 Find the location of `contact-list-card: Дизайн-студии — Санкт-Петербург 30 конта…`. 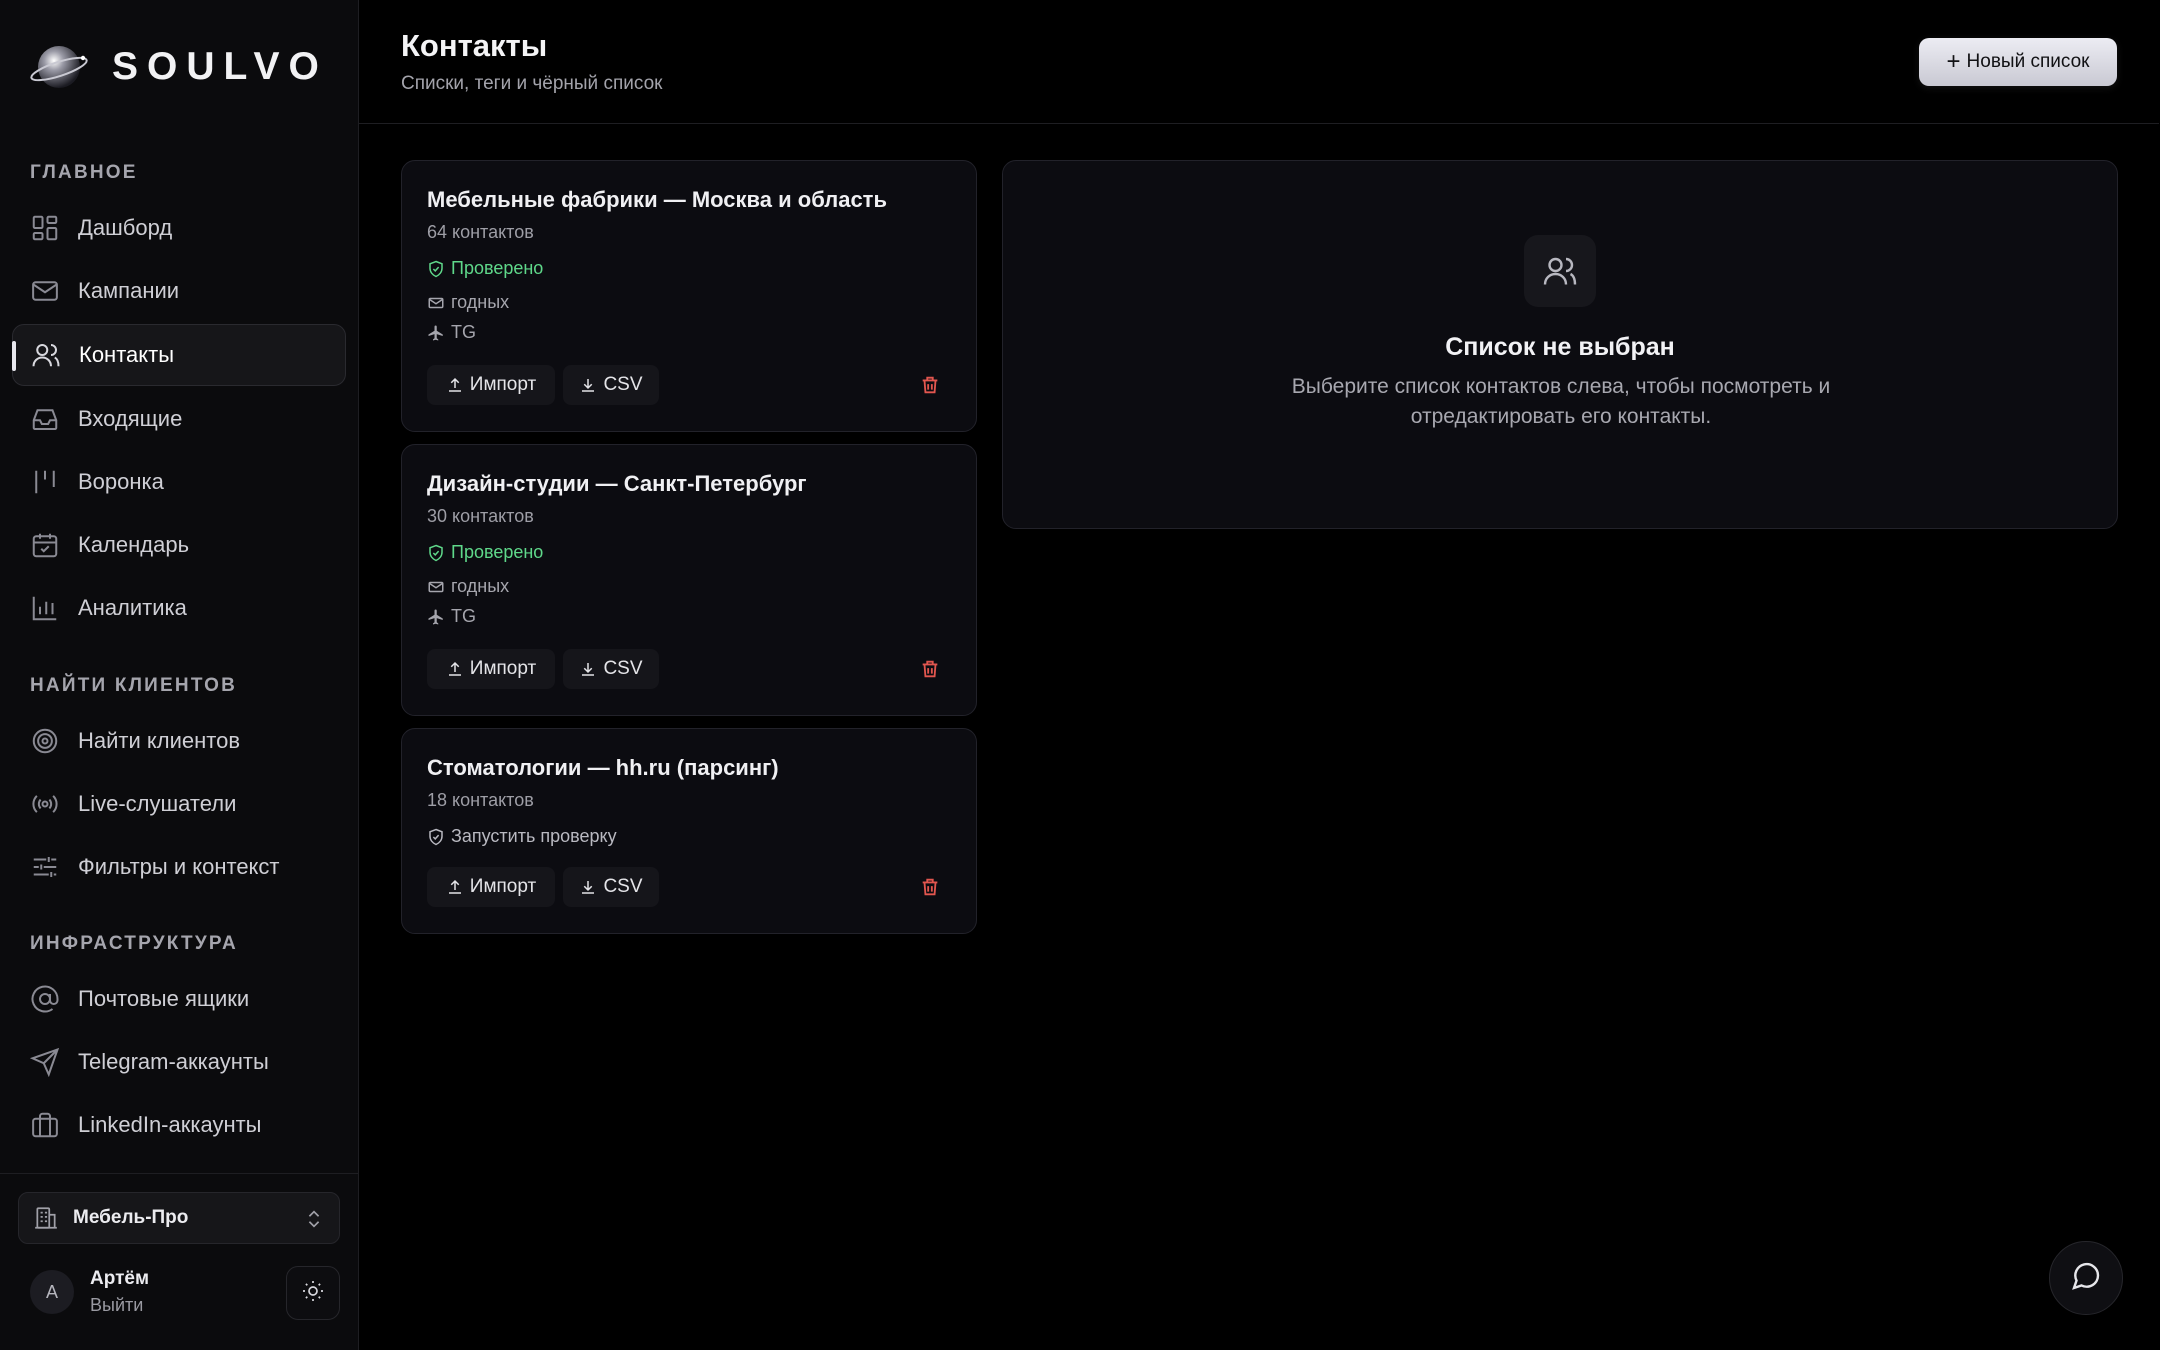

contact-list-card: Дизайн-студии — Санкт-Петербург 30 конта… is located at coordinates (689, 580).